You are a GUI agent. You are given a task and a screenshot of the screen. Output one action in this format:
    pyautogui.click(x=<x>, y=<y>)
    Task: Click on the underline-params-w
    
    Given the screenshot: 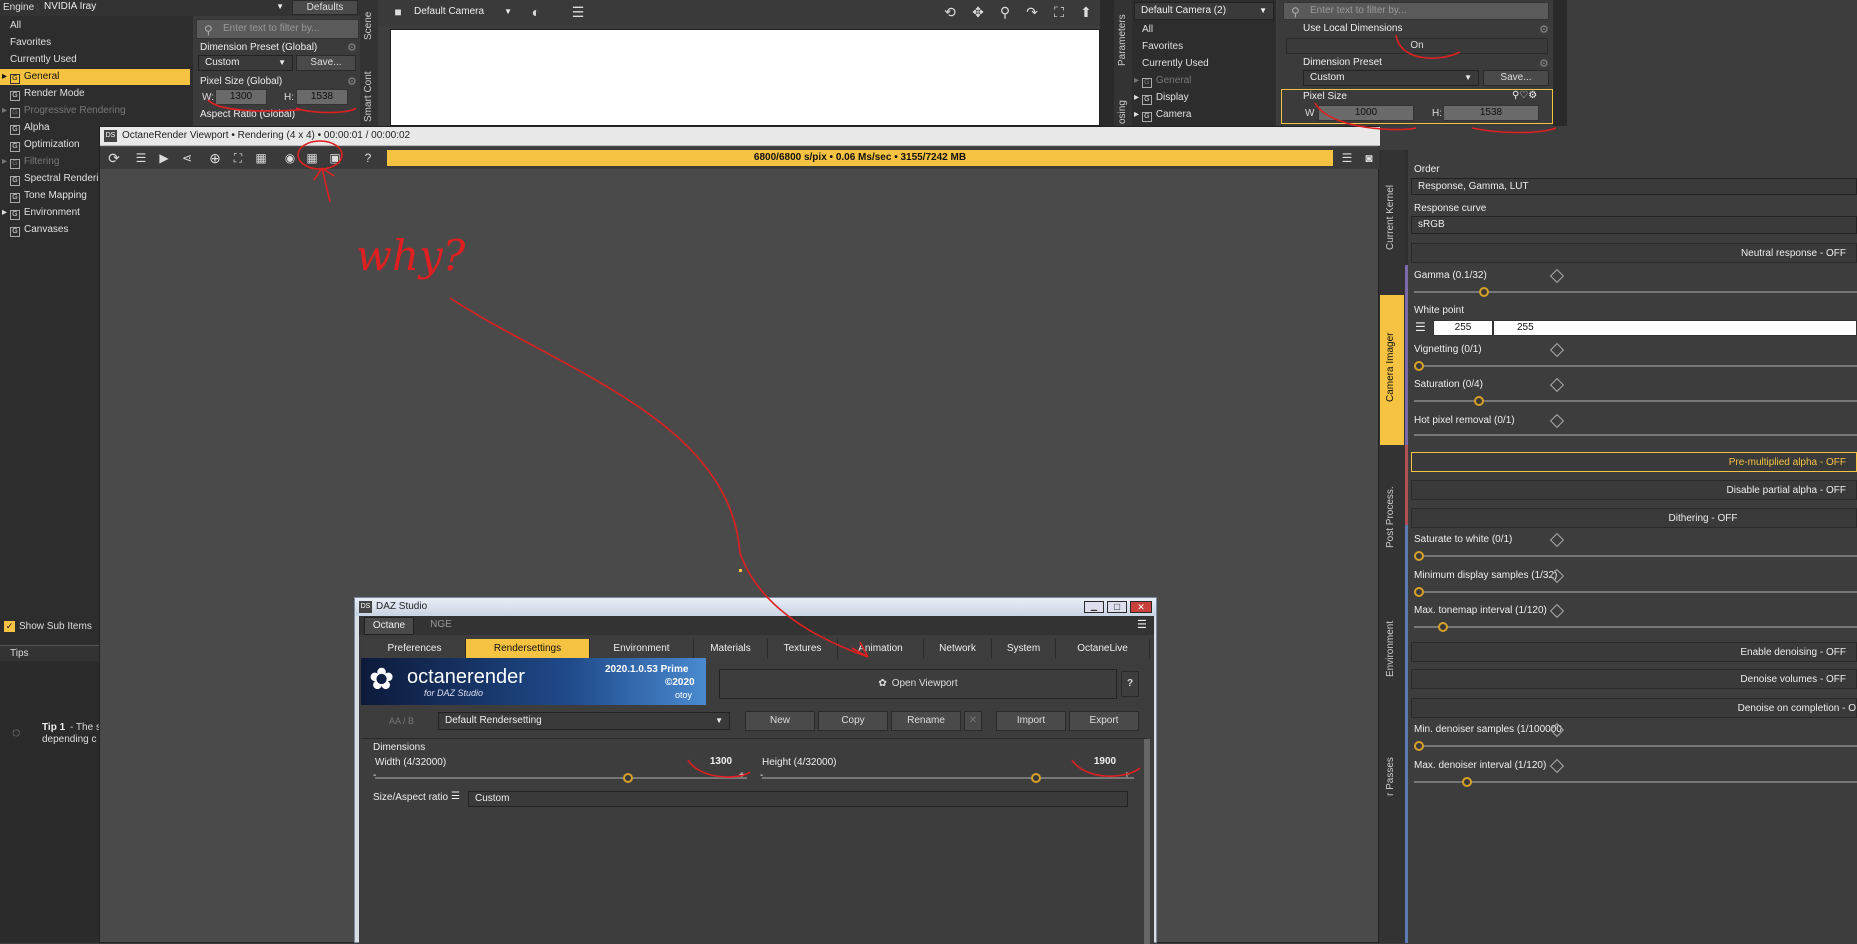 What is the action you would take?
    pyautogui.click(x=1365, y=116)
    